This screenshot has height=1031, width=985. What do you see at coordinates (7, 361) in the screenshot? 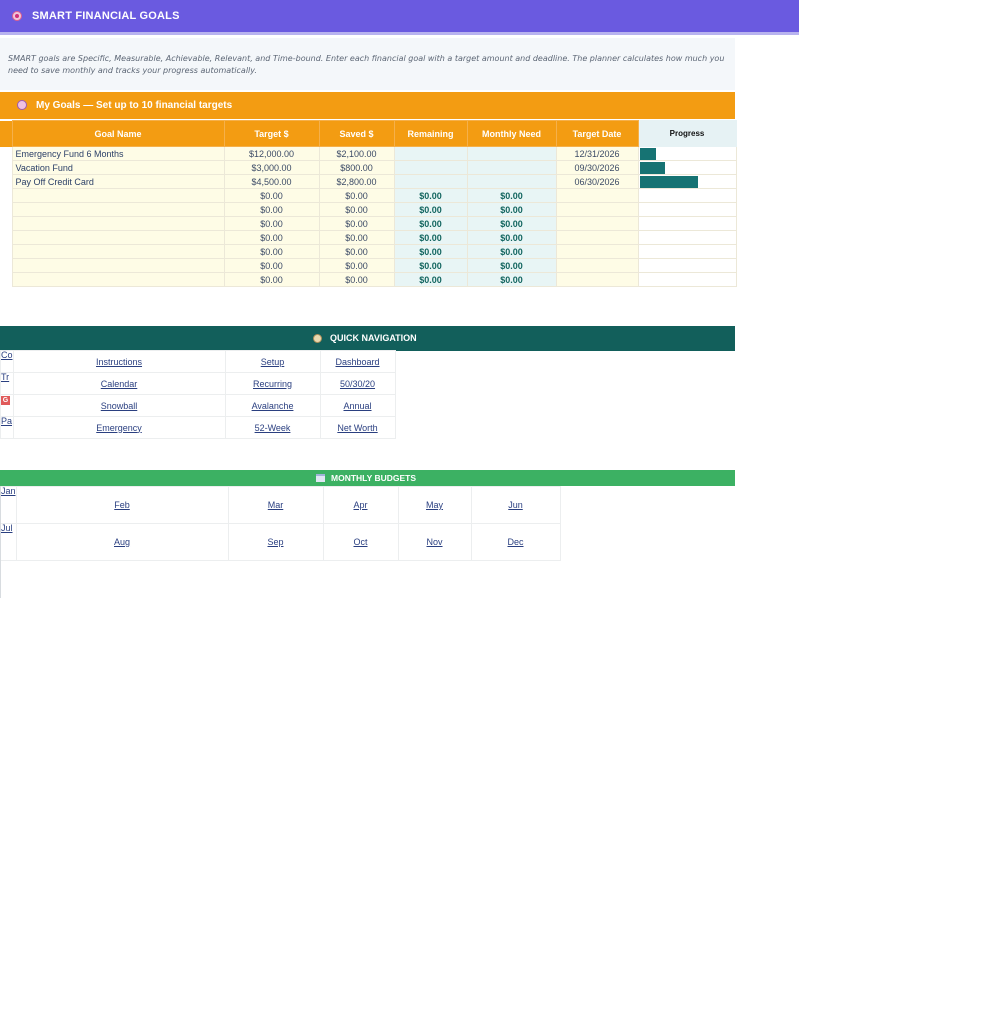
I see `nav-side-label: Co` at bounding box center [7, 361].